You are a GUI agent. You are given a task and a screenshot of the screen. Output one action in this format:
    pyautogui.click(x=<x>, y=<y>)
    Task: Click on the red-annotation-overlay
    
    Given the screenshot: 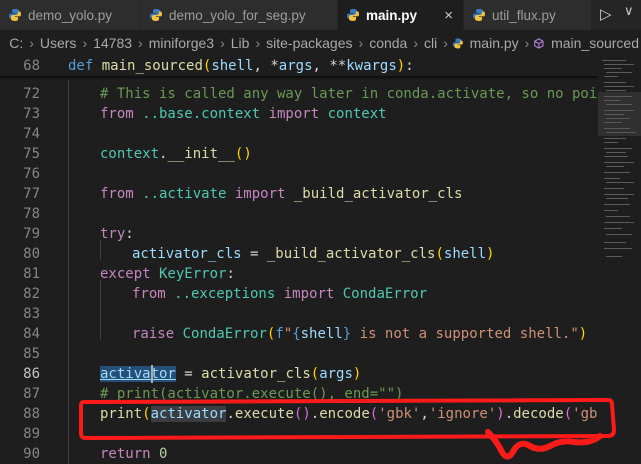 What is the action you would take?
    pyautogui.click(x=347, y=429)
    